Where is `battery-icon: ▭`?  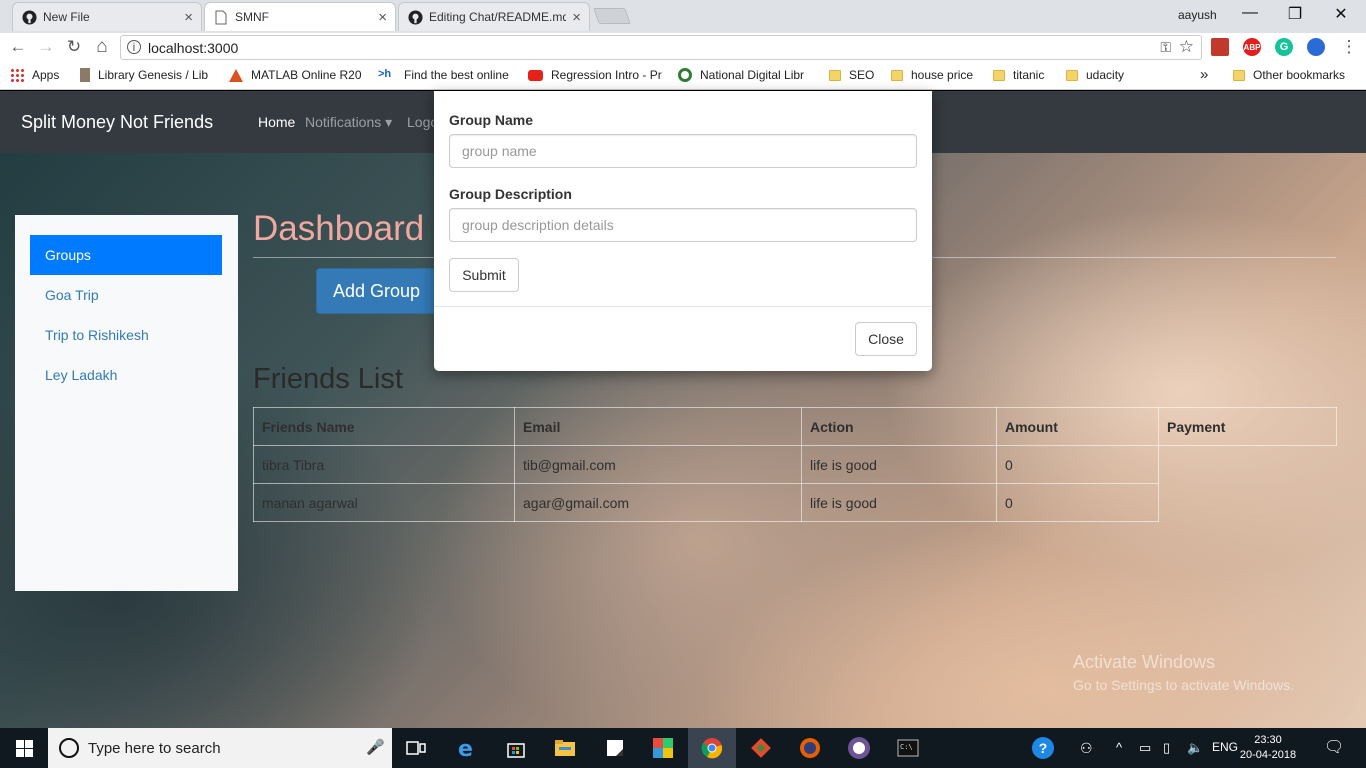
battery-icon: ▭ is located at coordinates (1145, 748).